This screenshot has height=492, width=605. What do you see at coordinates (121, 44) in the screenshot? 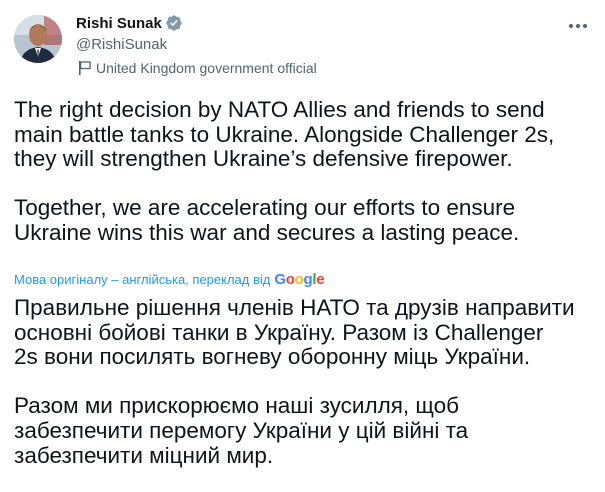
I see `author-handle: @RishiSunak` at bounding box center [121, 44].